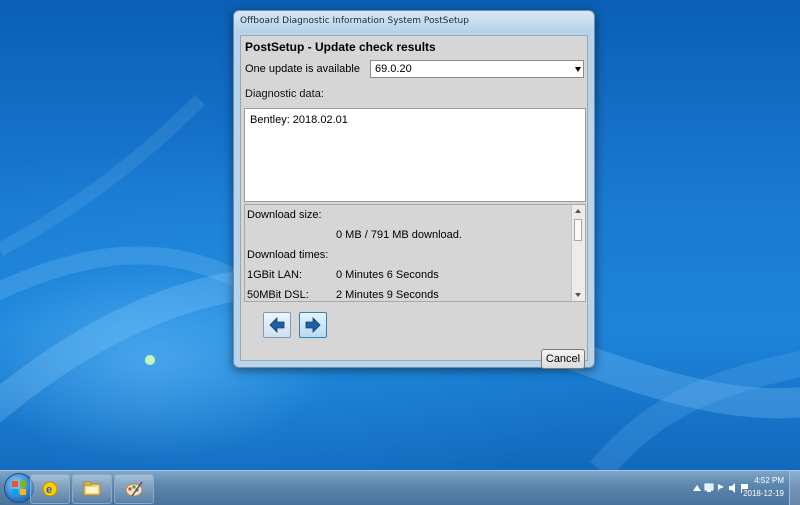 Image resolution: width=800 pixels, height=505 pixels. What do you see at coordinates (563, 359) in the screenshot?
I see `cancel-button: Cancel` at bounding box center [563, 359].